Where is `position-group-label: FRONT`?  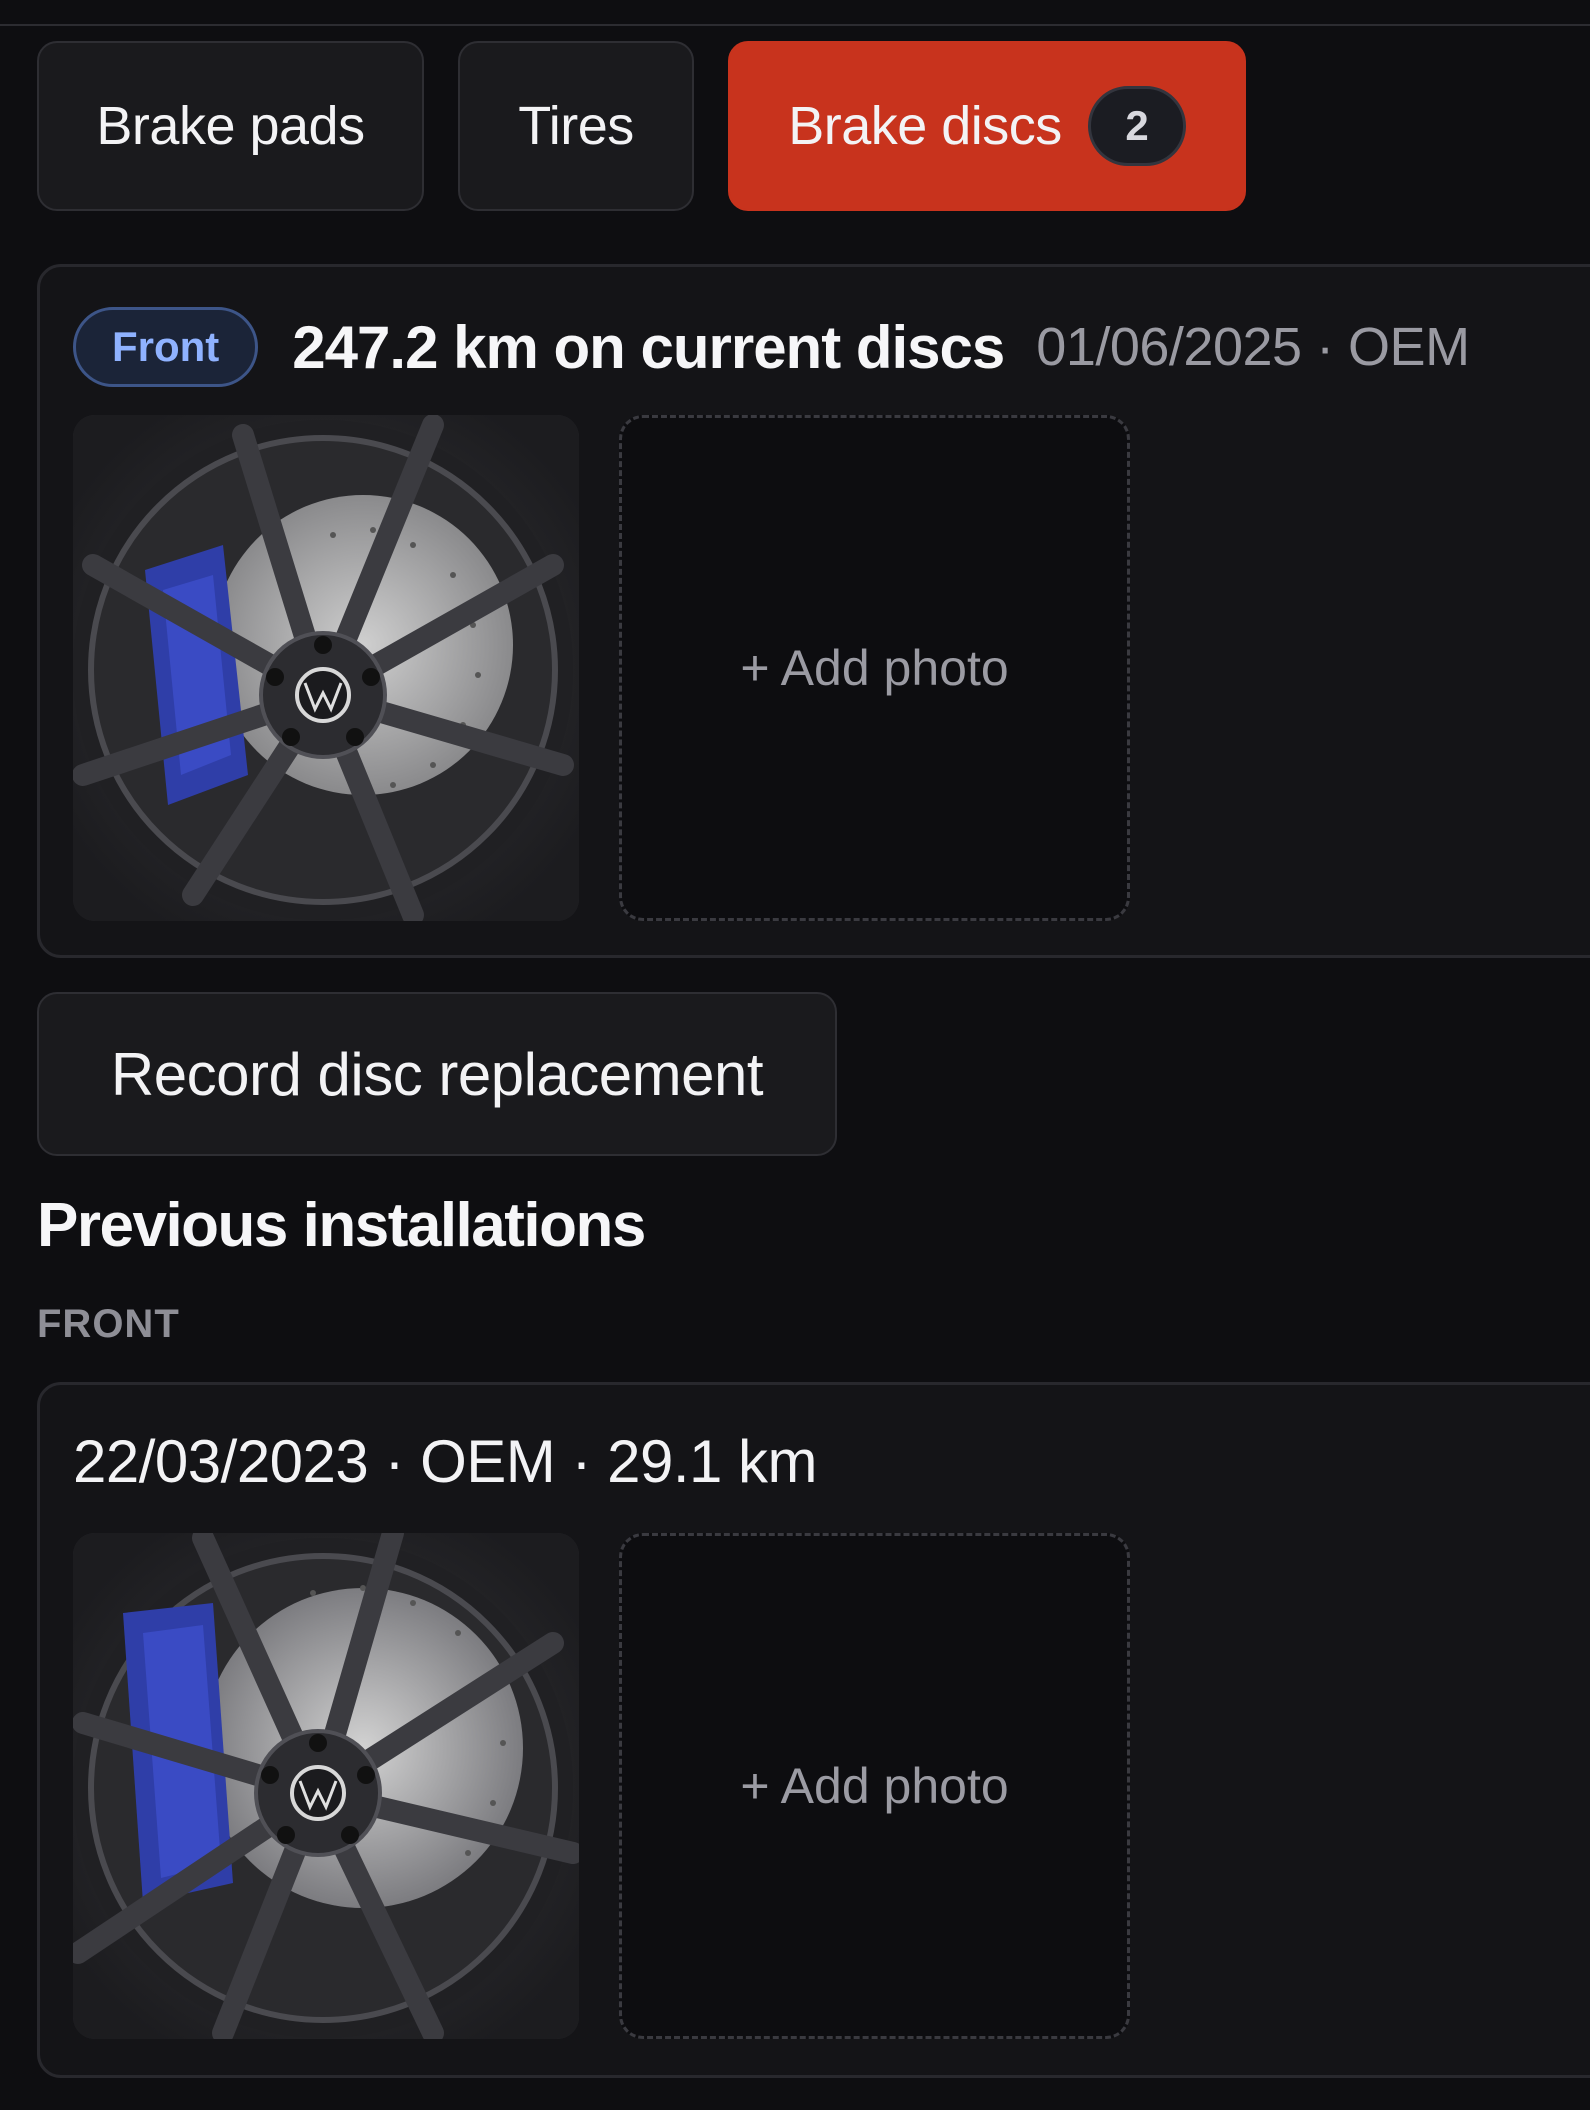
position-group-label: FRONT is located at coordinates (108, 1324).